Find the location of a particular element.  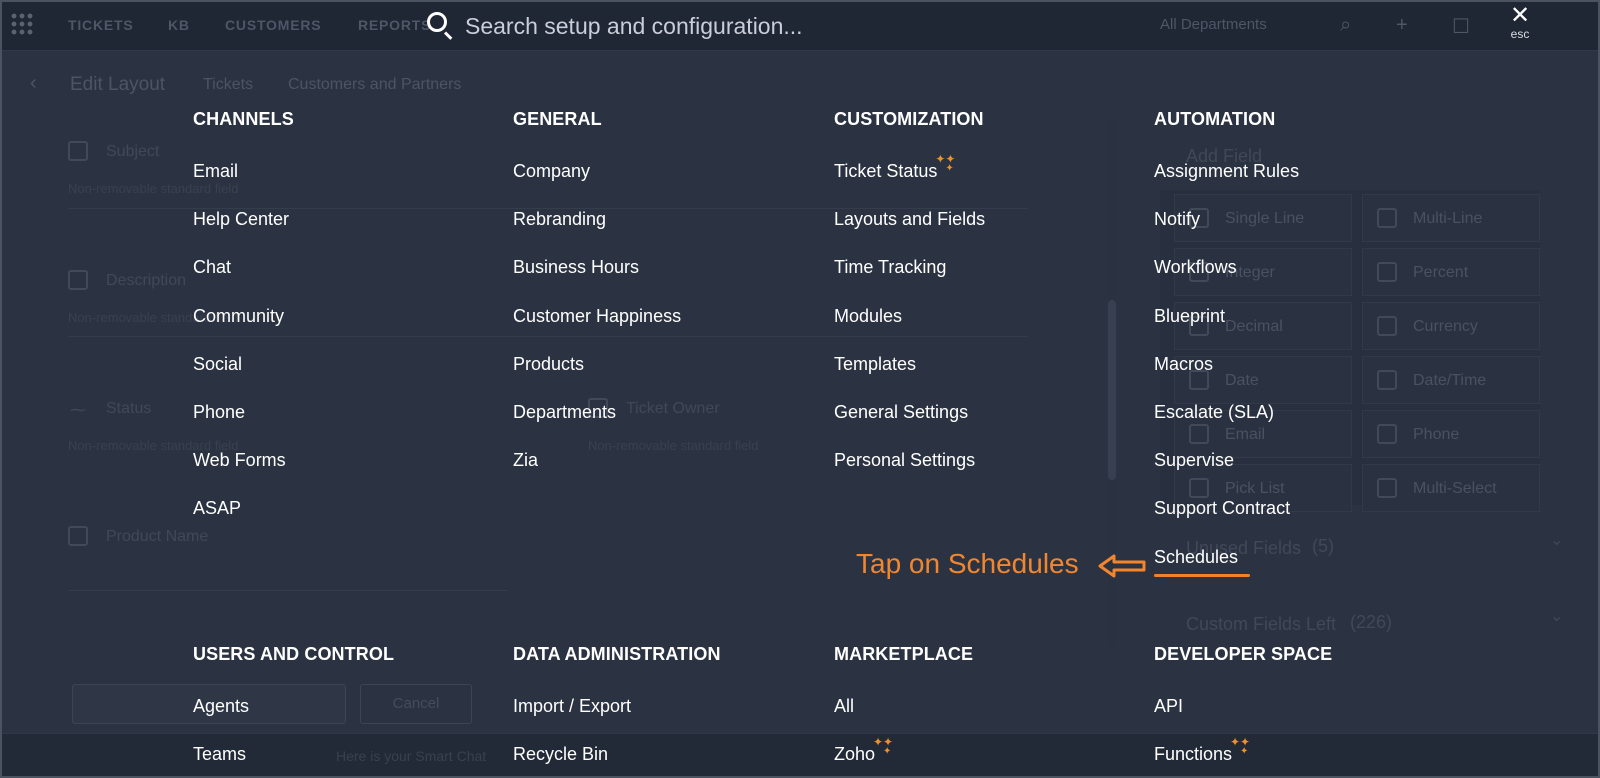

nav-customers: CUSTOMERS is located at coordinates (273, 25).